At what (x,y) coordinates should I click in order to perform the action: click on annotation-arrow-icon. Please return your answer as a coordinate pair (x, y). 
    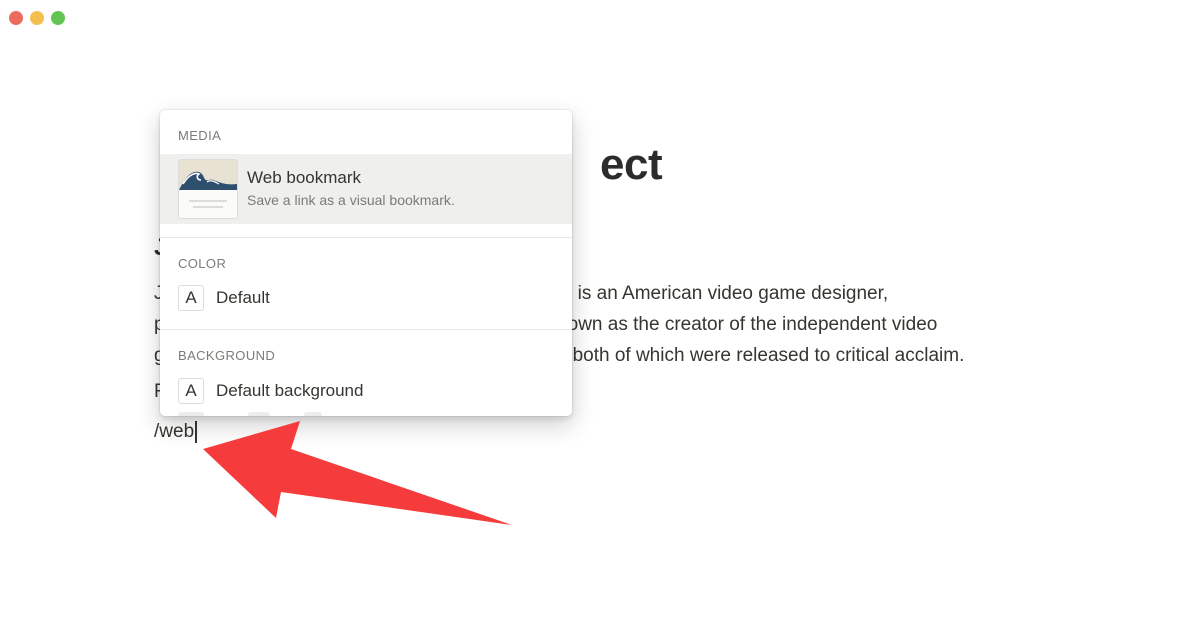
    Looking at the image, I should click on (357, 473).